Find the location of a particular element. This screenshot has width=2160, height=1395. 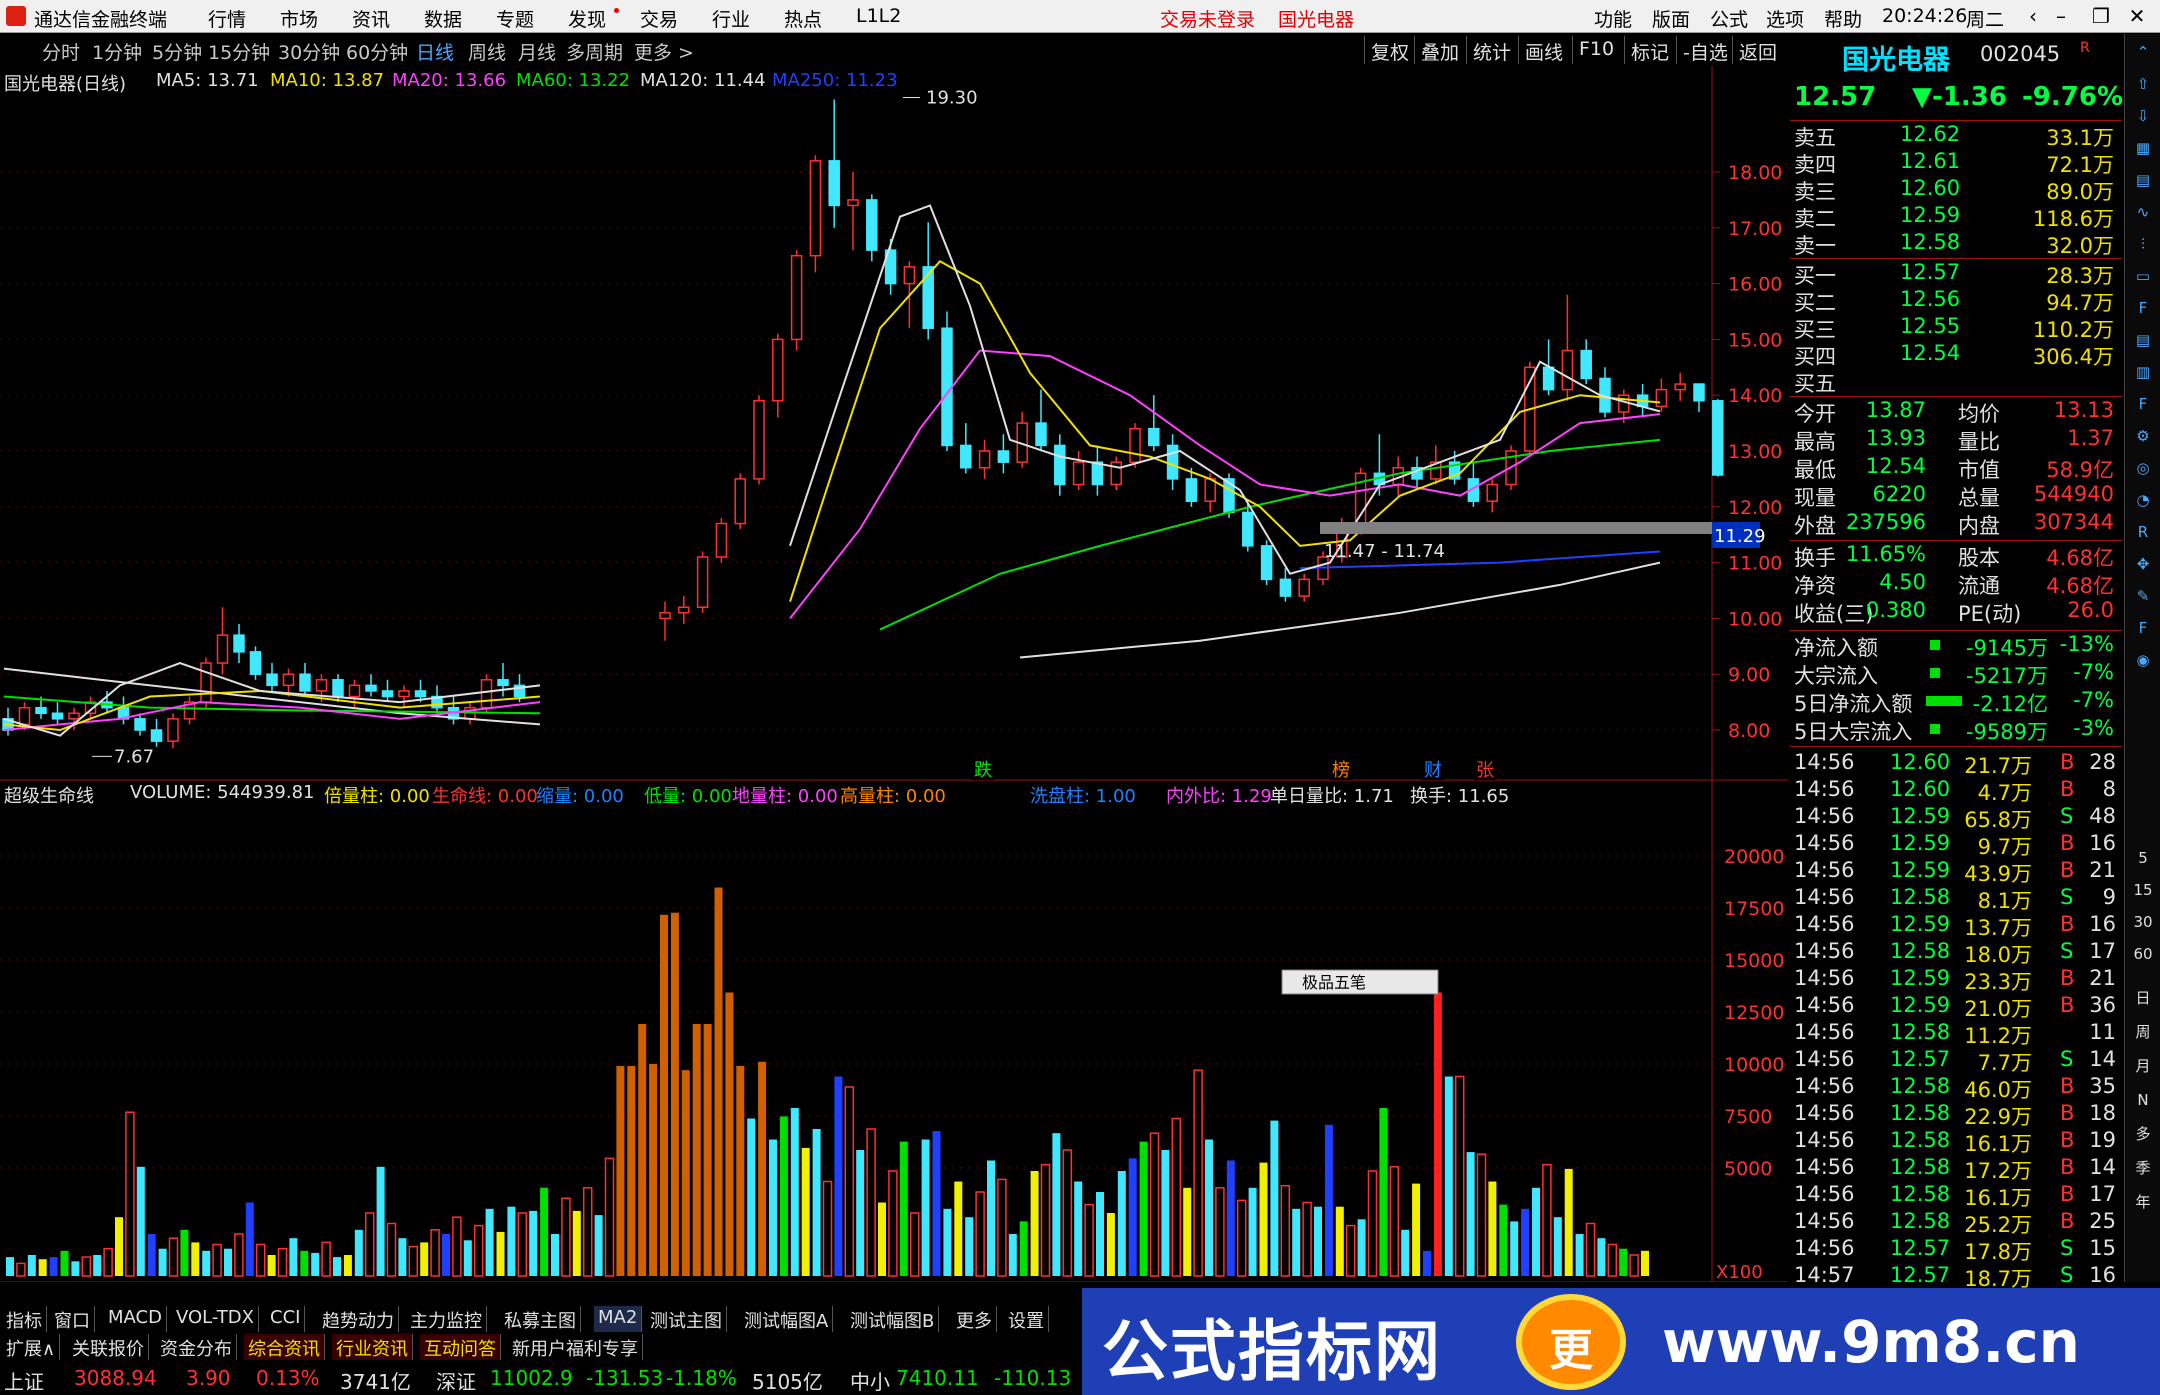

period-tab: 30分钟 is located at coordinates (309, 51).